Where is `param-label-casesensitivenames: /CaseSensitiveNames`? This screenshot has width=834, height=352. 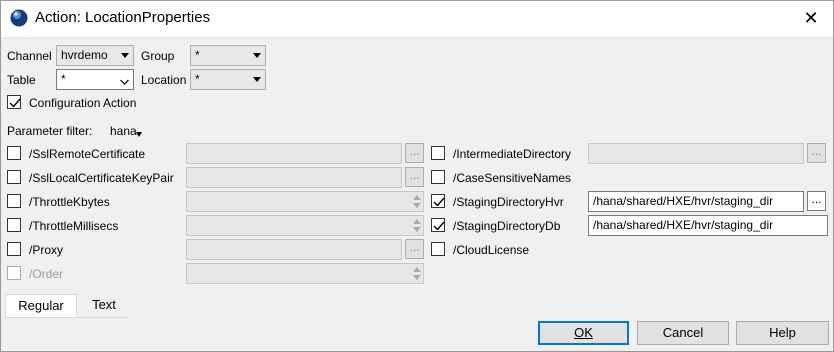 param-label-casesensitivenames: /CaseSensitiveNames is located at coordinates (512, 178).